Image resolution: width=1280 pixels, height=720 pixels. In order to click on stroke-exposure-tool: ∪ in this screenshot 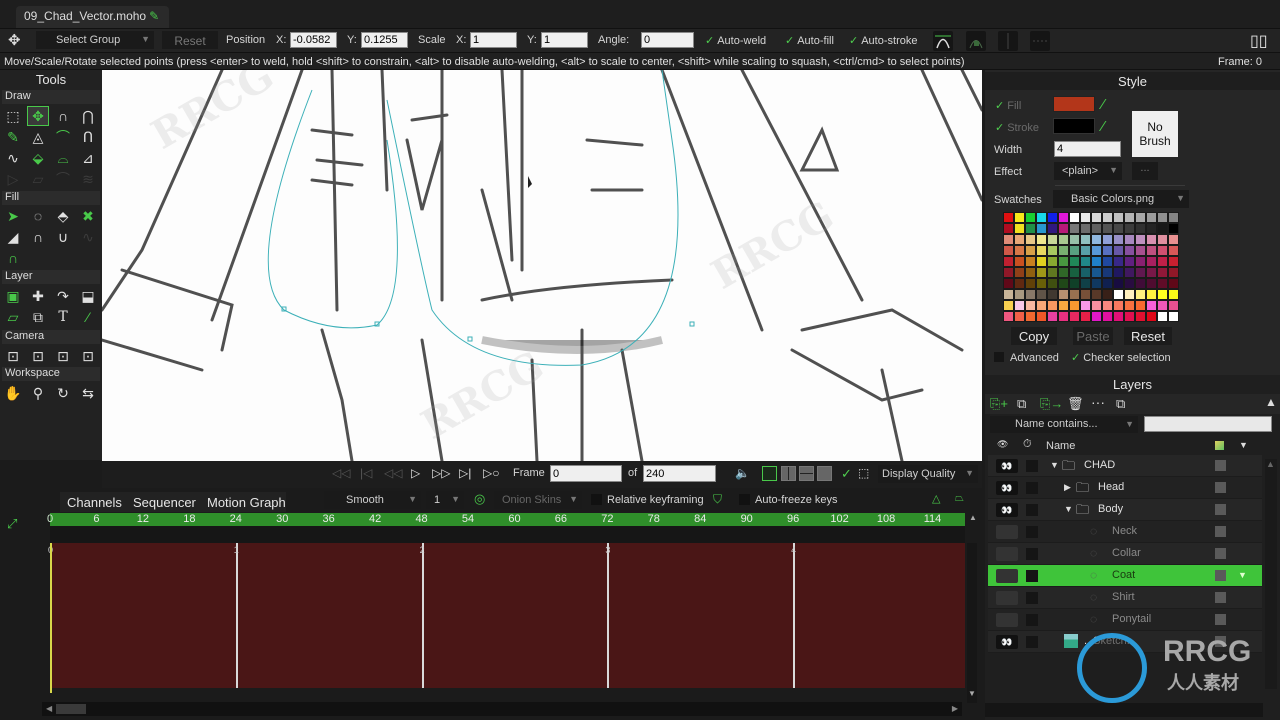, I will do `click(63, 237)`.